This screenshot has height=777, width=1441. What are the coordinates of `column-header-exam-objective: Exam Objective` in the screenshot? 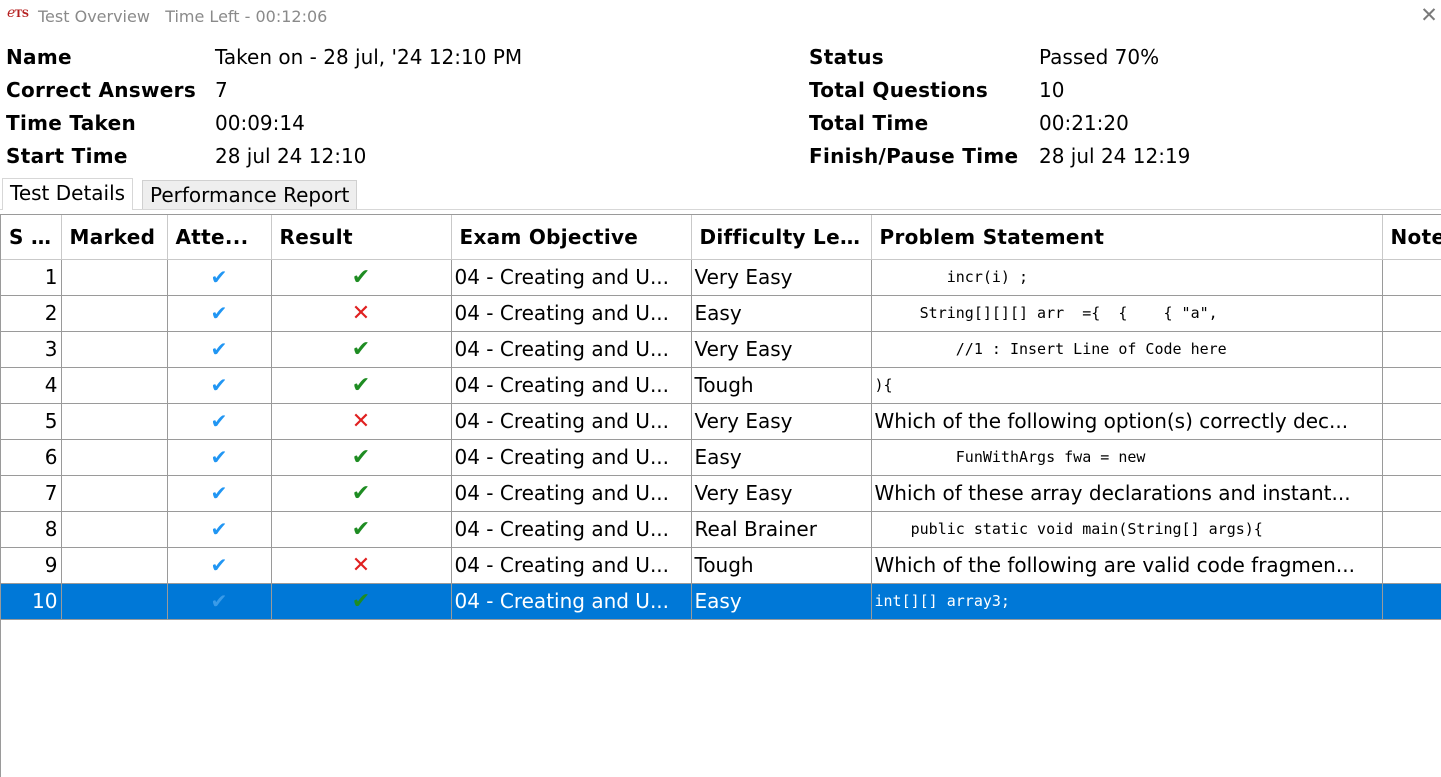 It's located at (571, 237).